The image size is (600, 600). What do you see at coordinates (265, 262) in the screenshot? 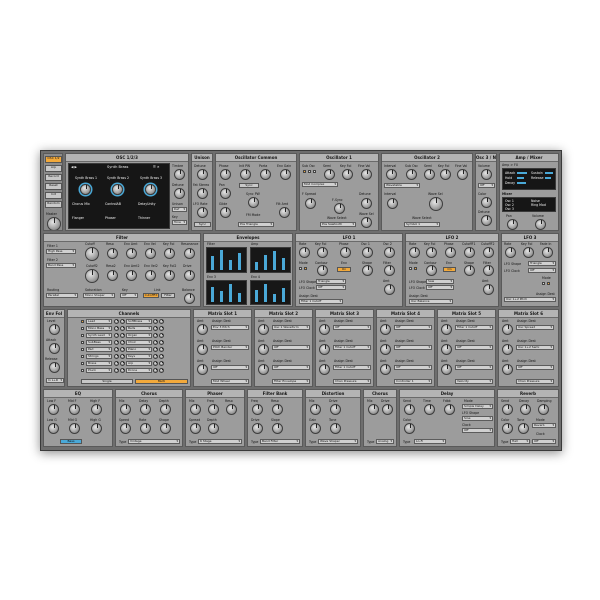
I see `amp-env-decay-bar` at bounding box center [265, 262].